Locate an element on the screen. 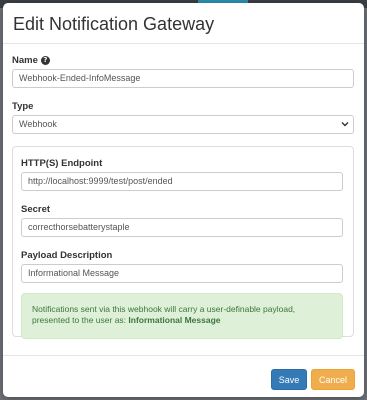 The width and height of the screenshot is (367, 400). alert-emphasis: Informational Message is located at coordinates (174, 320).